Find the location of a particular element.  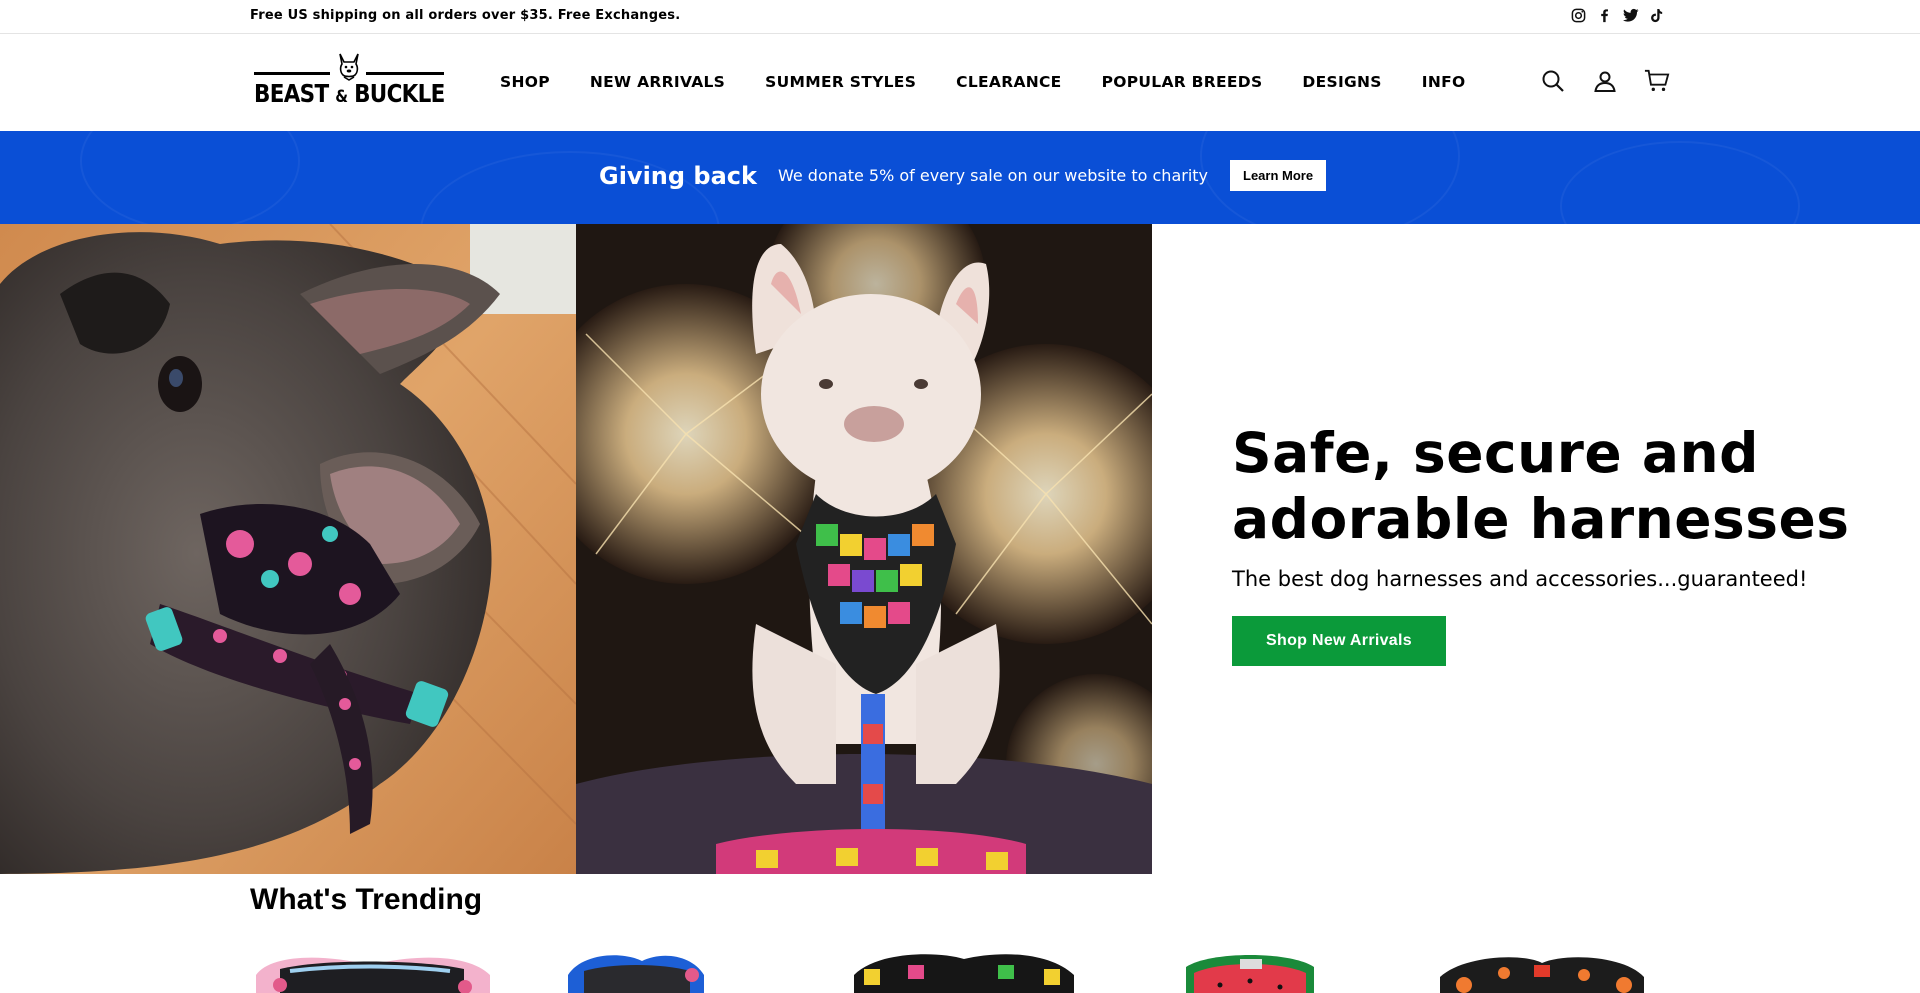

logo-wordmark: BEAST & BUCKLE is located at coordinates (349, 93).